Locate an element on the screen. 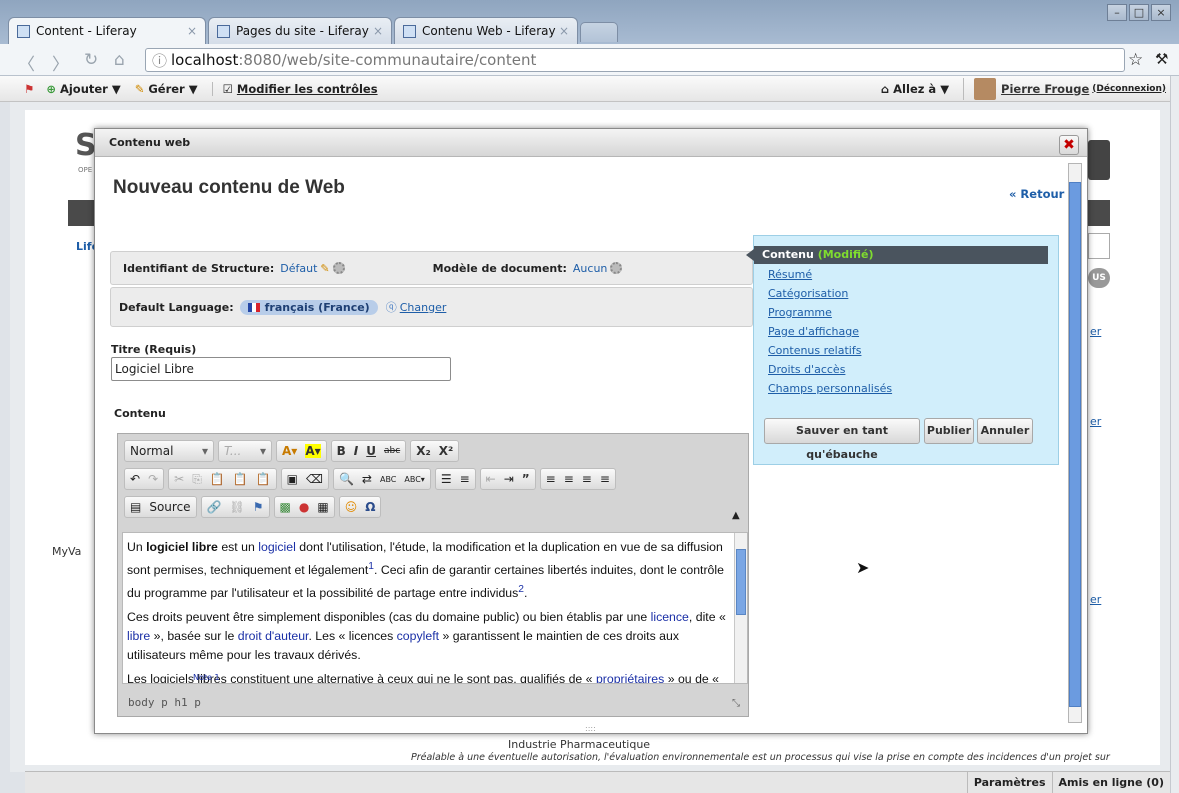 The width and height of the screenshot is (1179, 793). paste-text-icon: 📋 is located at coordinates (240, 479).